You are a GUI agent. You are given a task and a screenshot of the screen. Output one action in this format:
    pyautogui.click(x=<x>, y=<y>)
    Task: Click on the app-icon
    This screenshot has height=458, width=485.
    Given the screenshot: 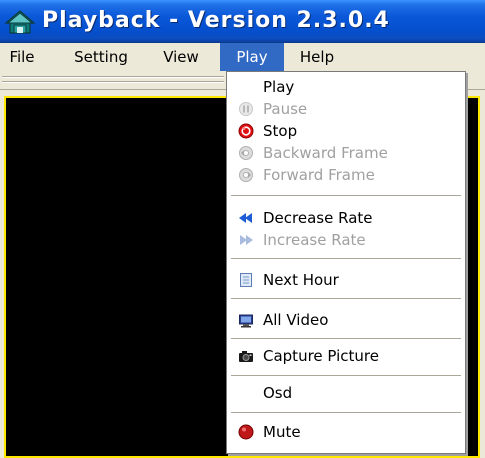 What is the action you would take?
    pyautogui.click(x=20, y=22)
    